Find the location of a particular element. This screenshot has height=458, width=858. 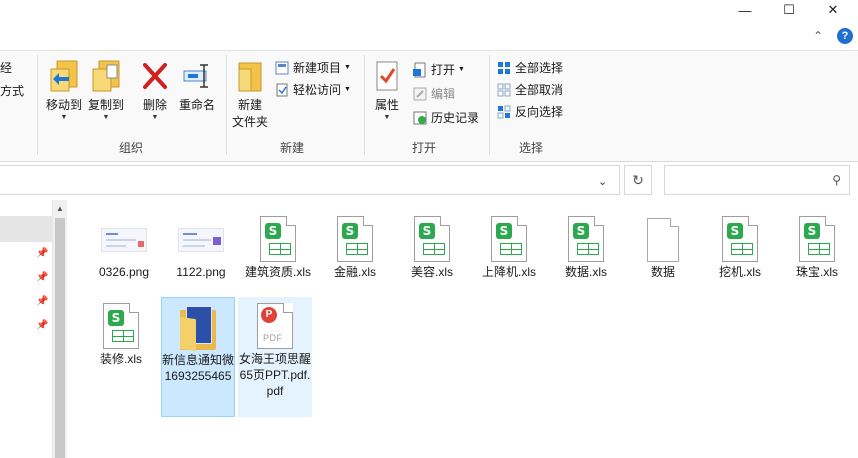

close-icon: ✕ is located at coordinates (833, 9).